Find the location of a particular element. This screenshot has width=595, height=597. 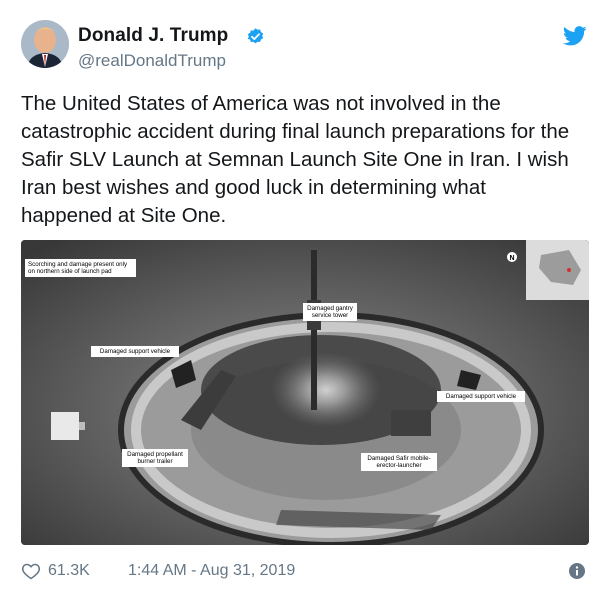

label-support-vehicle-right: Damaged support vehicle is located at coordinates (481, 396).